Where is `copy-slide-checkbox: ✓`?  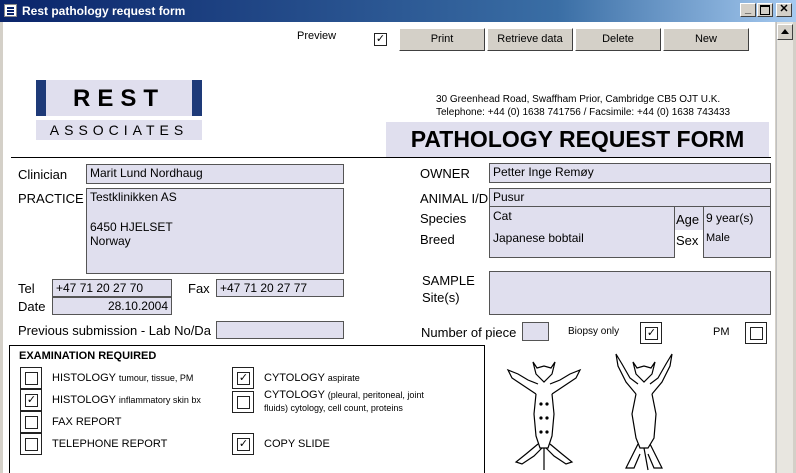
copy-slide-checkbox: ✓ is located at coordinates (243, 444).